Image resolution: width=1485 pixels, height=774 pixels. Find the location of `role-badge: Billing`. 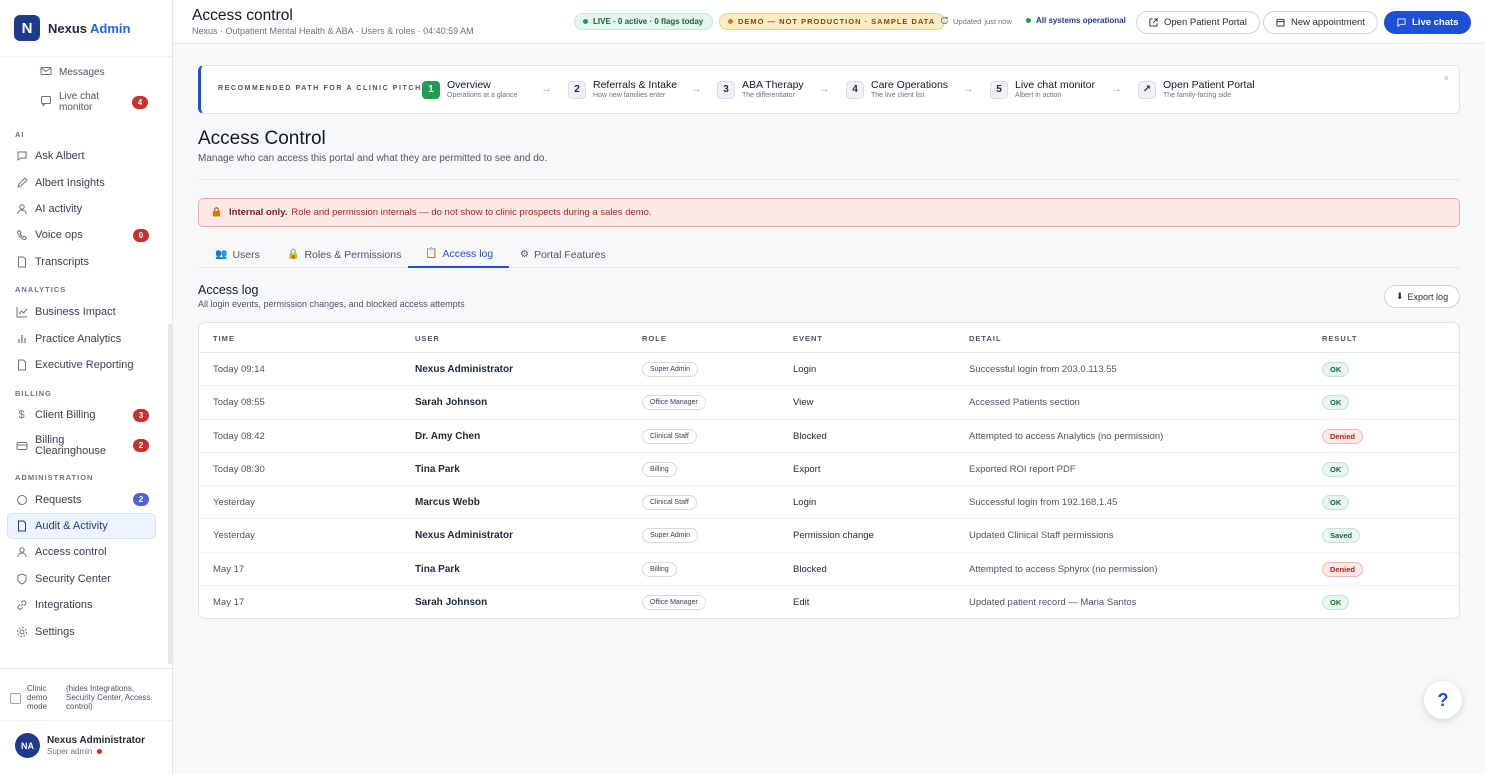

role-badge: Billing is located at coordinates (659, 469).